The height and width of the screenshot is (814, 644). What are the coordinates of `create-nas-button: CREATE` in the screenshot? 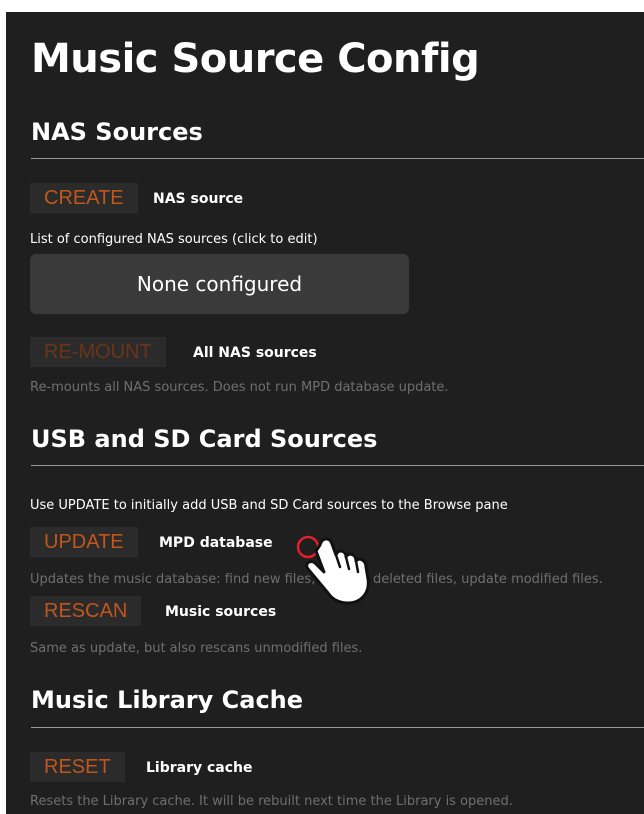 It's located at (84, 198).